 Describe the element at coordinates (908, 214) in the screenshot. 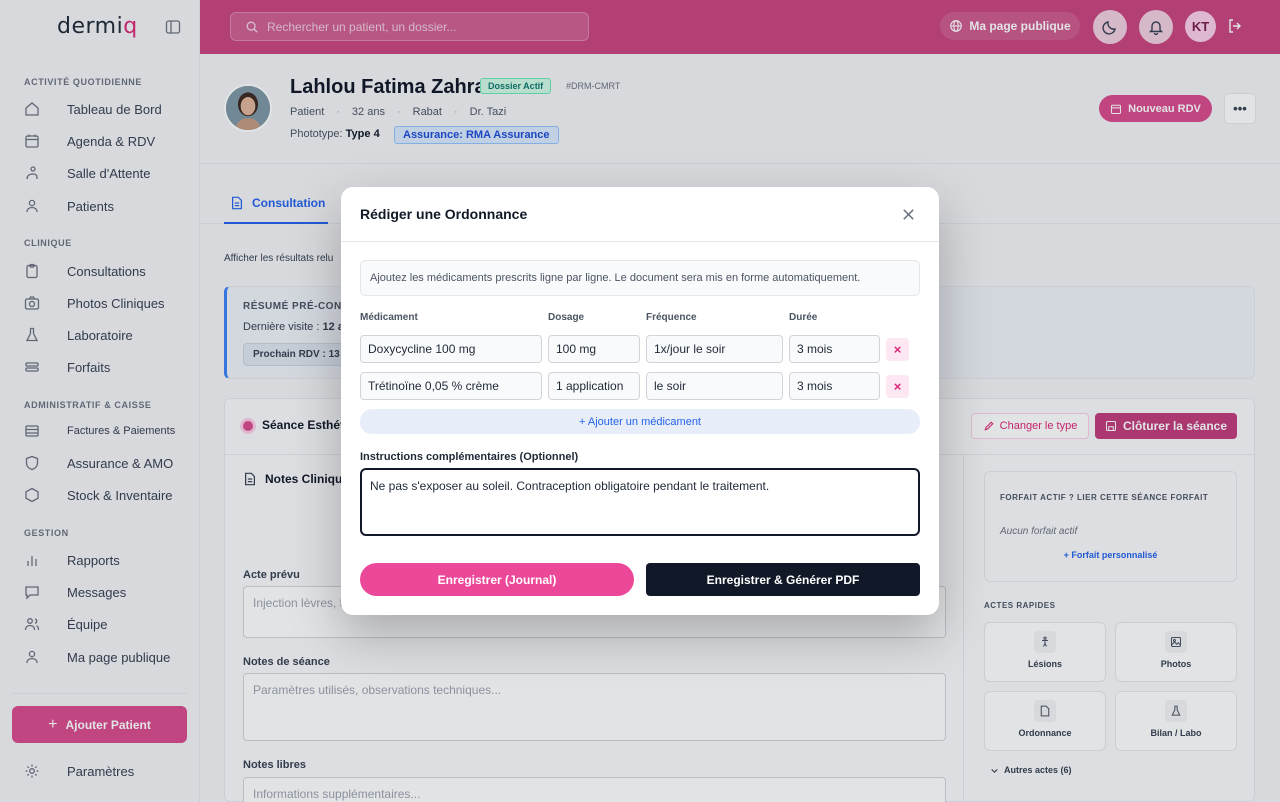

I see `close-icon` at that location.